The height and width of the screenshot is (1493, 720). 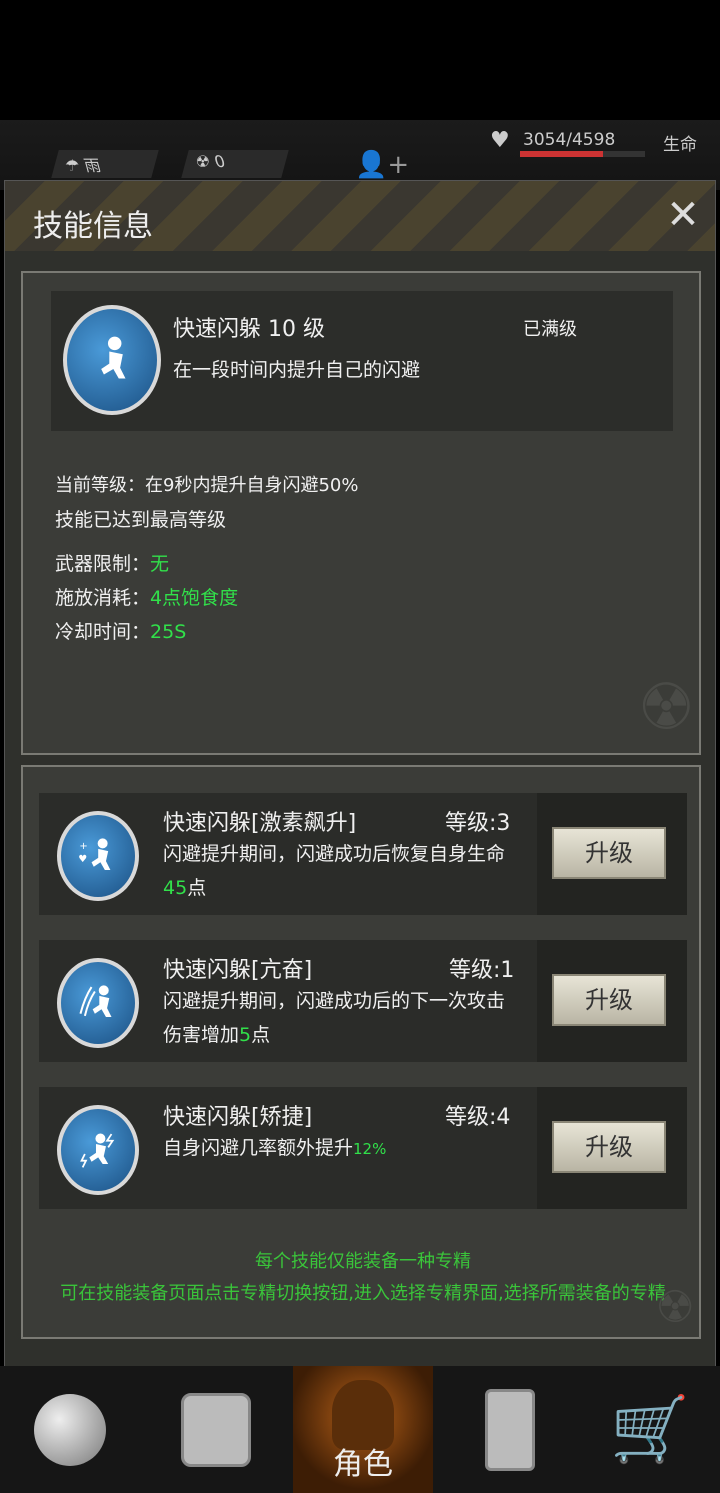 What do you see at coordinates (103, 598) in the screenshot?
I see `cost-label: 施放消耗：` at bounding box center [103, 598].